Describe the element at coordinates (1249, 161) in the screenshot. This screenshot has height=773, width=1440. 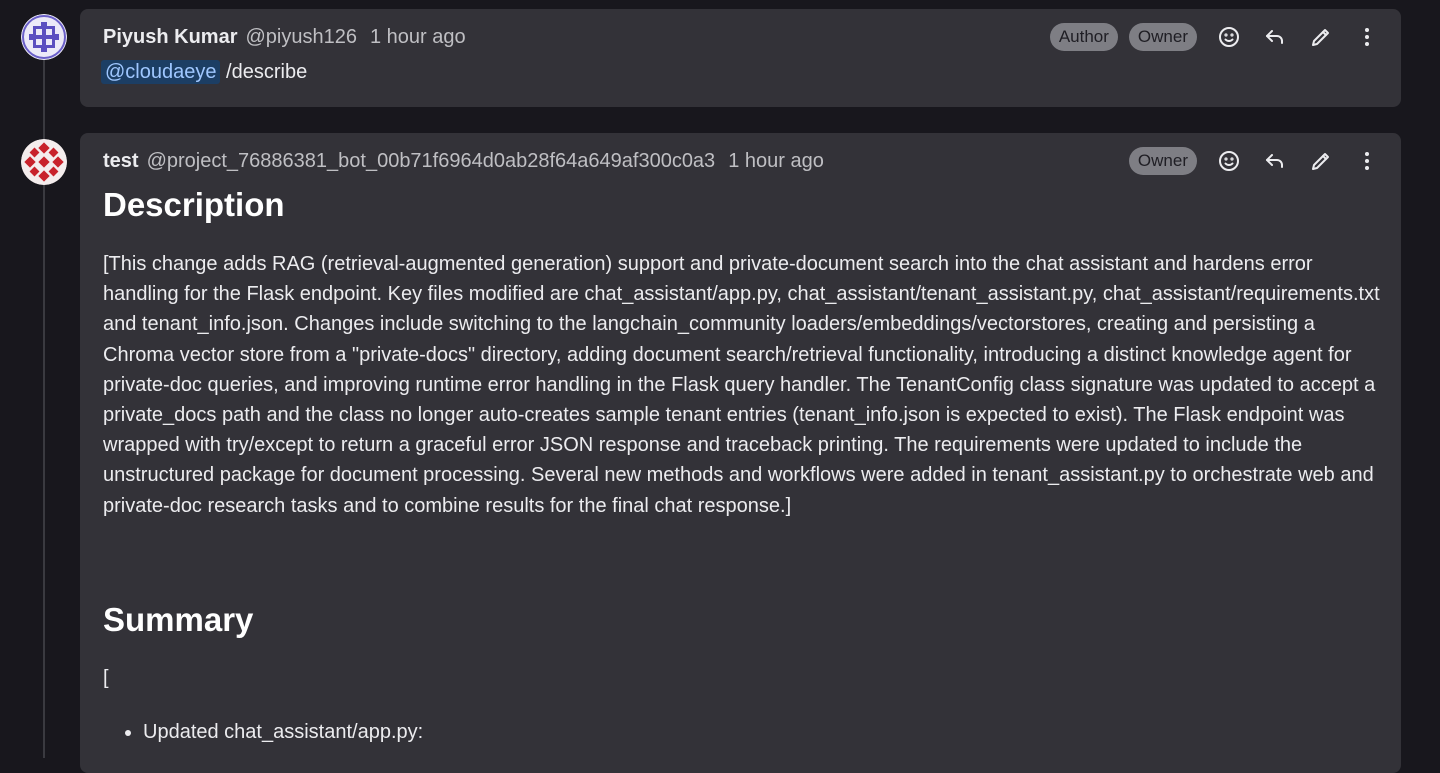
I see `note-actions: Owner` at that location.